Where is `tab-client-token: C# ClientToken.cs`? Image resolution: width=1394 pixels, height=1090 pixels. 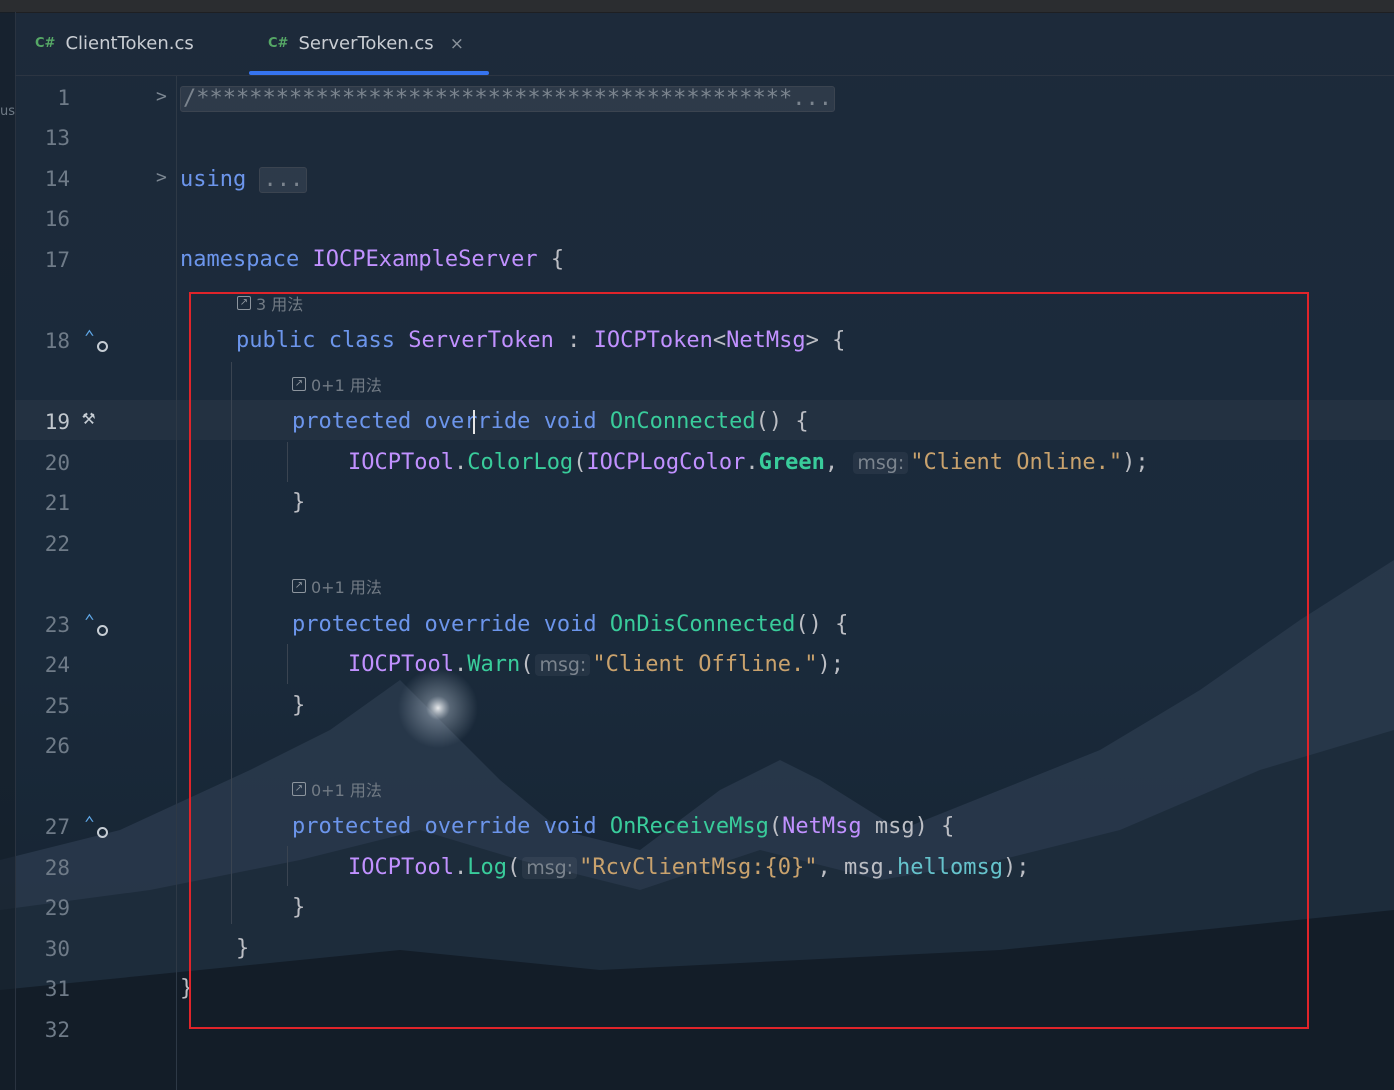
tab-client-token: C# ClientToken.cs is located at coordinates (114, 43).